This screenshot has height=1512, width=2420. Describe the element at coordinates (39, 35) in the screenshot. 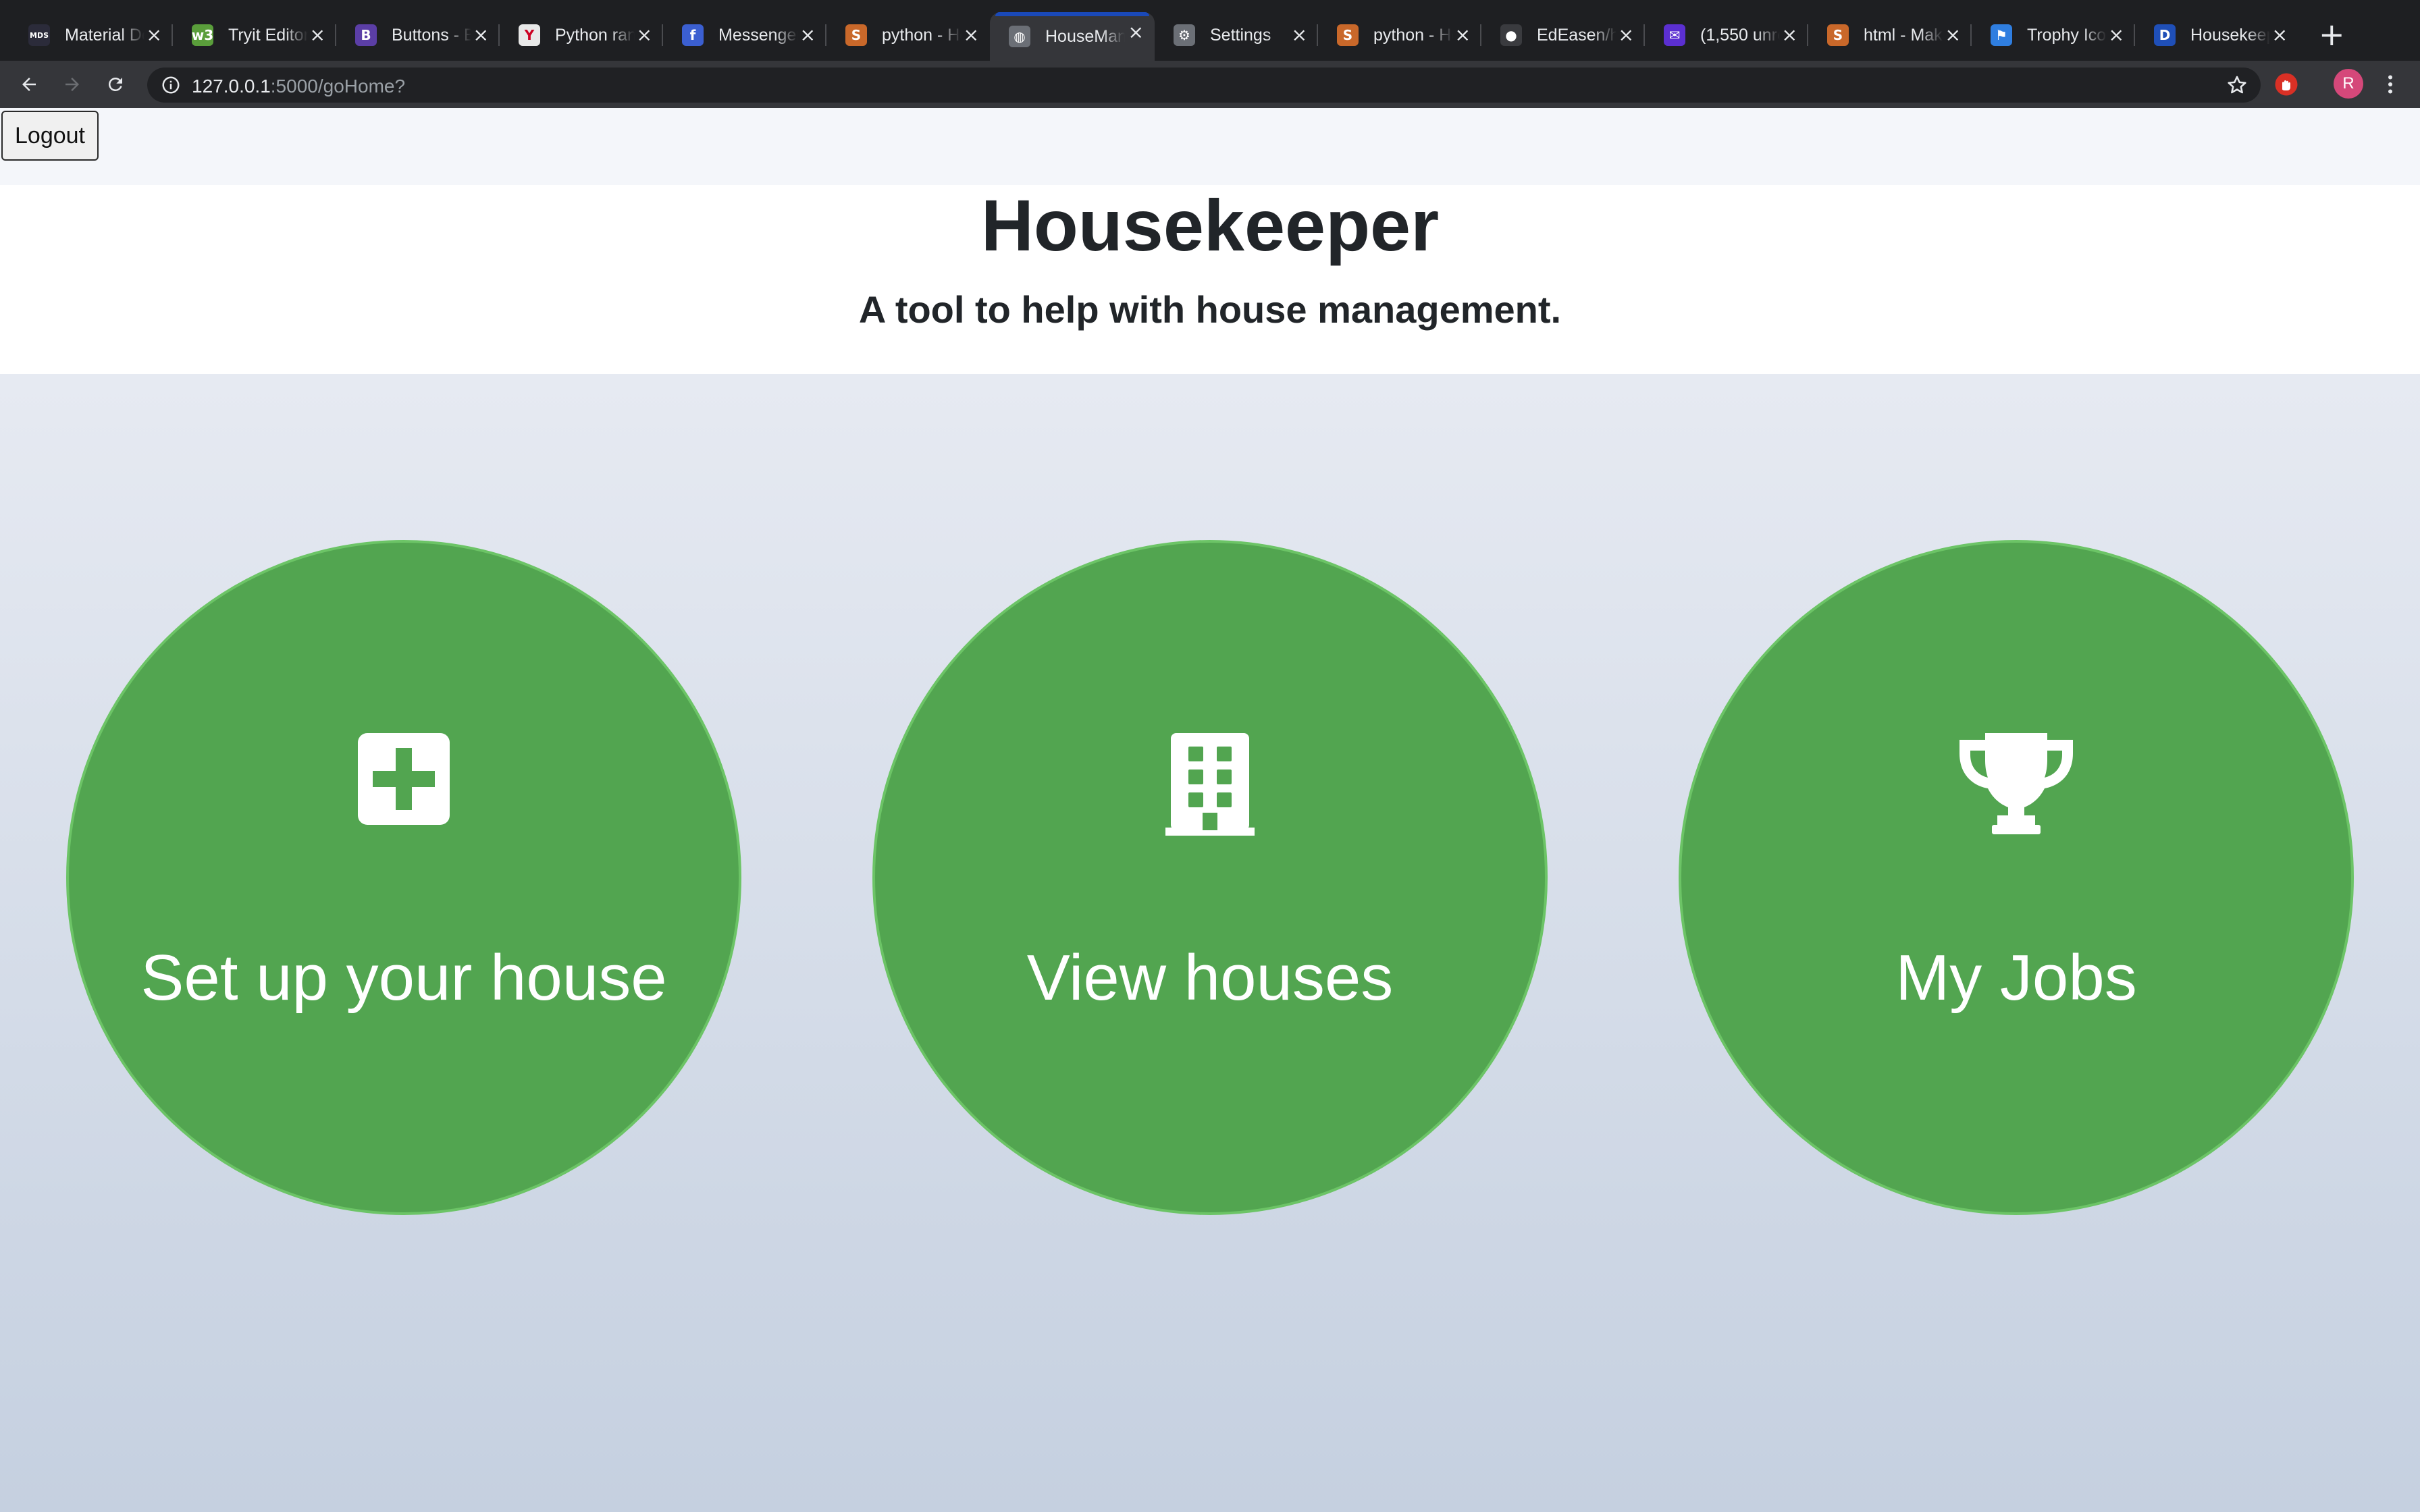

I see `mds-icon: MDS` at that location.